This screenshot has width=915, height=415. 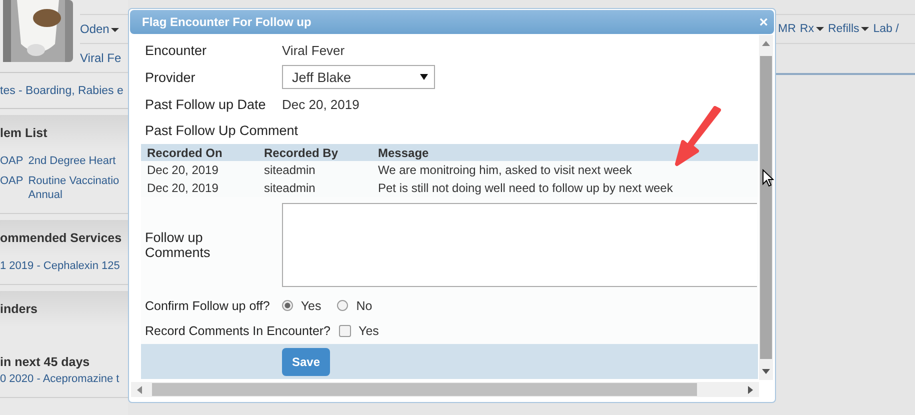 What do you see at coordinates (565, 188) in the screenshot?
I see `table-cell: Pet is still not doing well need to follow up by next week` at bounding box center [565, 188].